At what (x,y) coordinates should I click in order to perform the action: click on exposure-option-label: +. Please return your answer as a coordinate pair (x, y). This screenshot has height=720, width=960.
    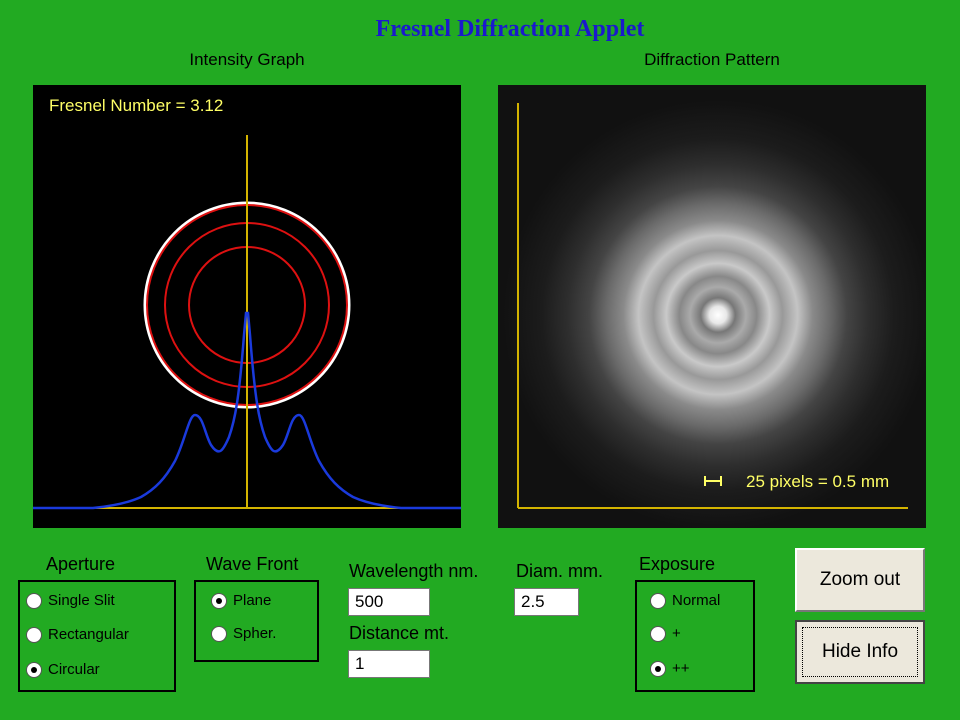
    Looking at the image, I should click on (676, 633).